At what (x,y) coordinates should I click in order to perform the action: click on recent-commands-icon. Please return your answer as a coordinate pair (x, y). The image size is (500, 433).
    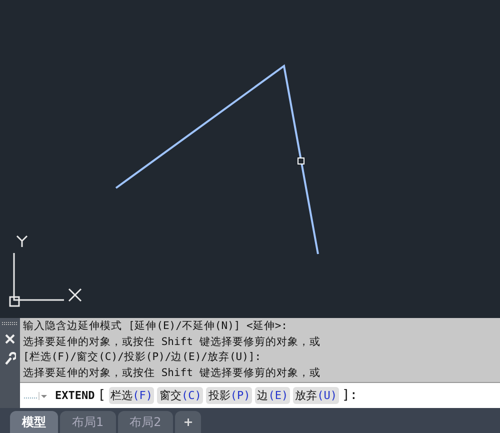
    Looking at the image, I should click on (36, 396).